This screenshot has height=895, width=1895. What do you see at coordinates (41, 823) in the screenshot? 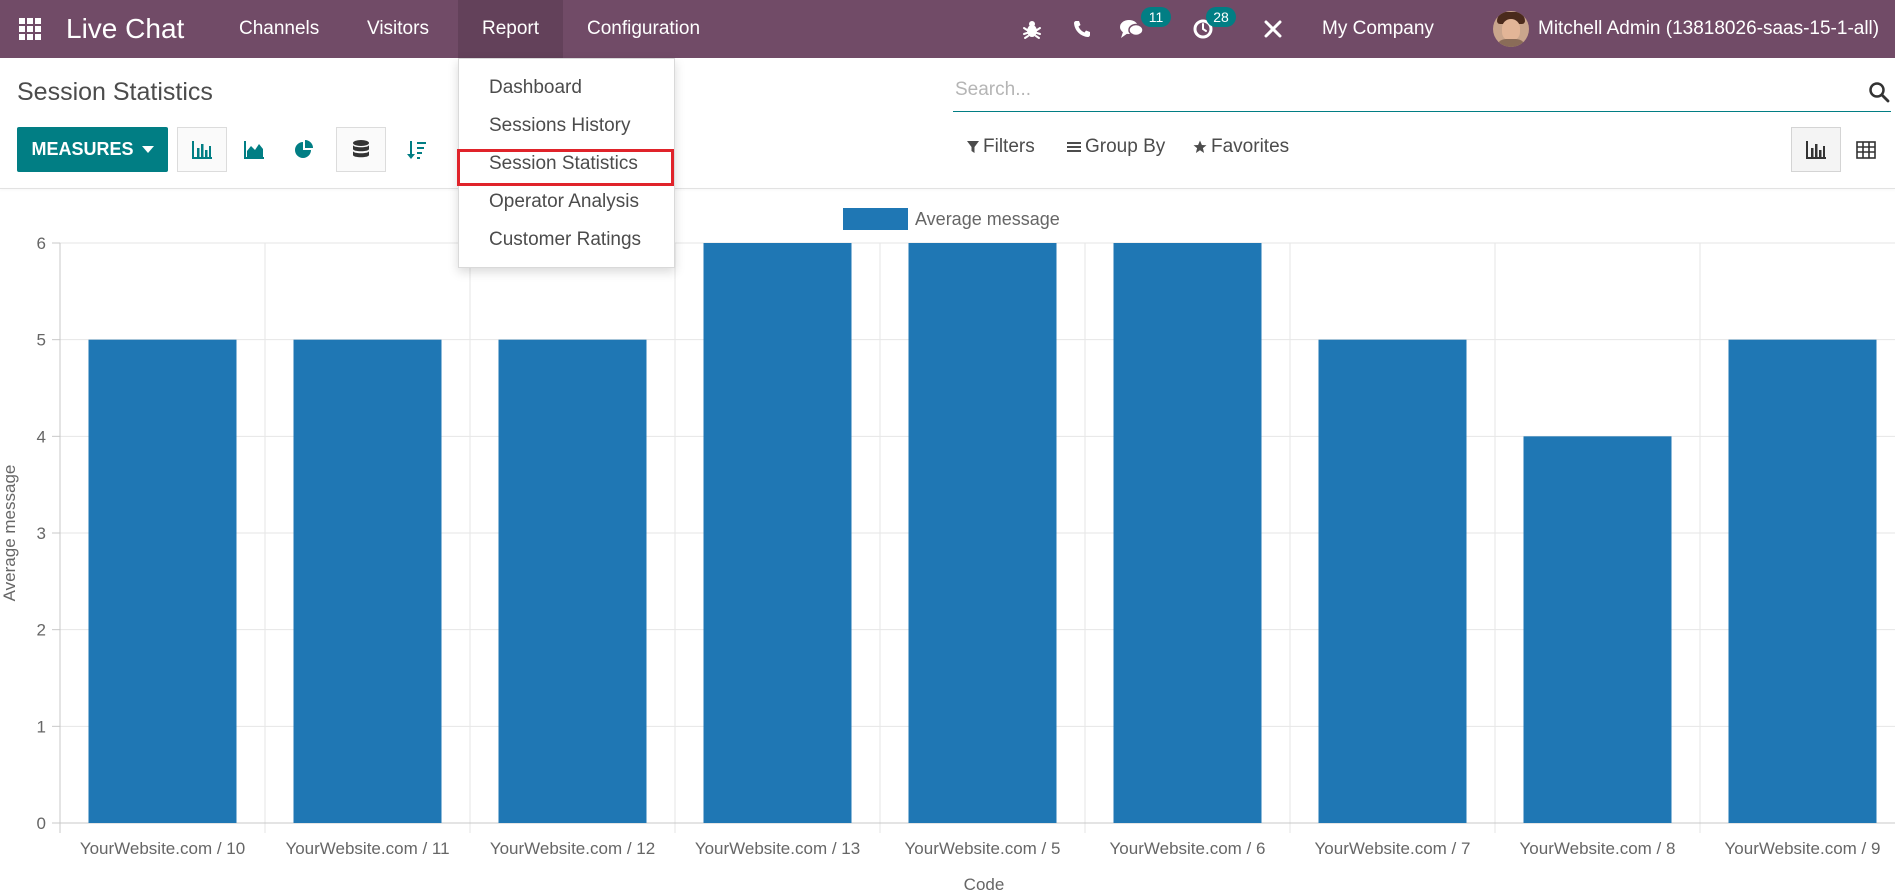
I see `y-tick-label: 0` at bounding box center [41, 823].